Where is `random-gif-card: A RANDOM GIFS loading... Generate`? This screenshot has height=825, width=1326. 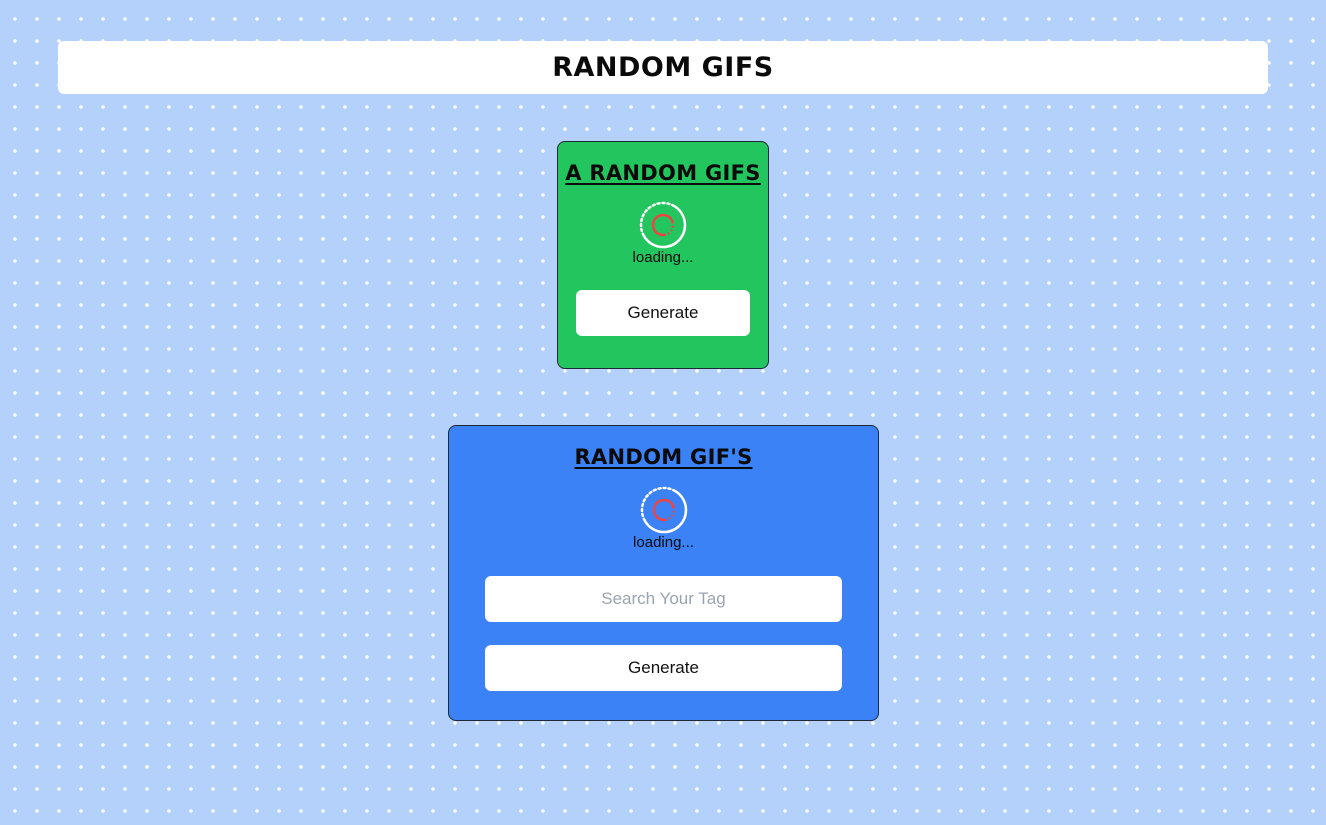
random-gif-card: A RANDOM GIFS loading... Generate is located at coordinates (663, 255).